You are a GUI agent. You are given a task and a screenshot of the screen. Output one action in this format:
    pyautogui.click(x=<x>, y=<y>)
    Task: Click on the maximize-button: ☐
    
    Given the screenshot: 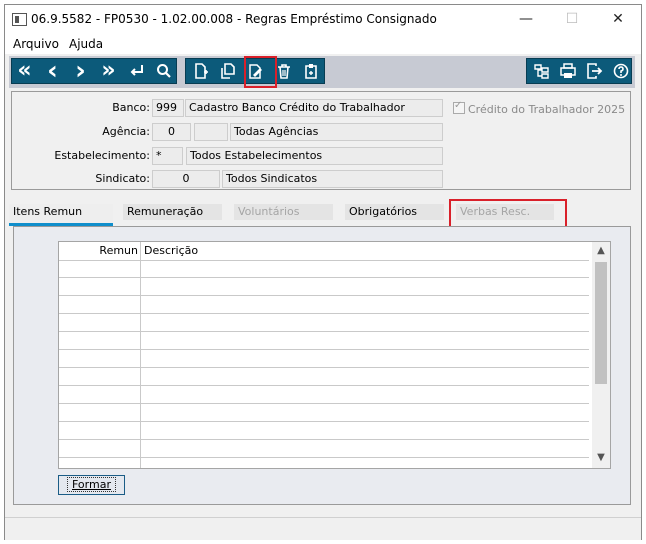 What is the action you would take?
    pyautogui.click(x=572, y=19)
    